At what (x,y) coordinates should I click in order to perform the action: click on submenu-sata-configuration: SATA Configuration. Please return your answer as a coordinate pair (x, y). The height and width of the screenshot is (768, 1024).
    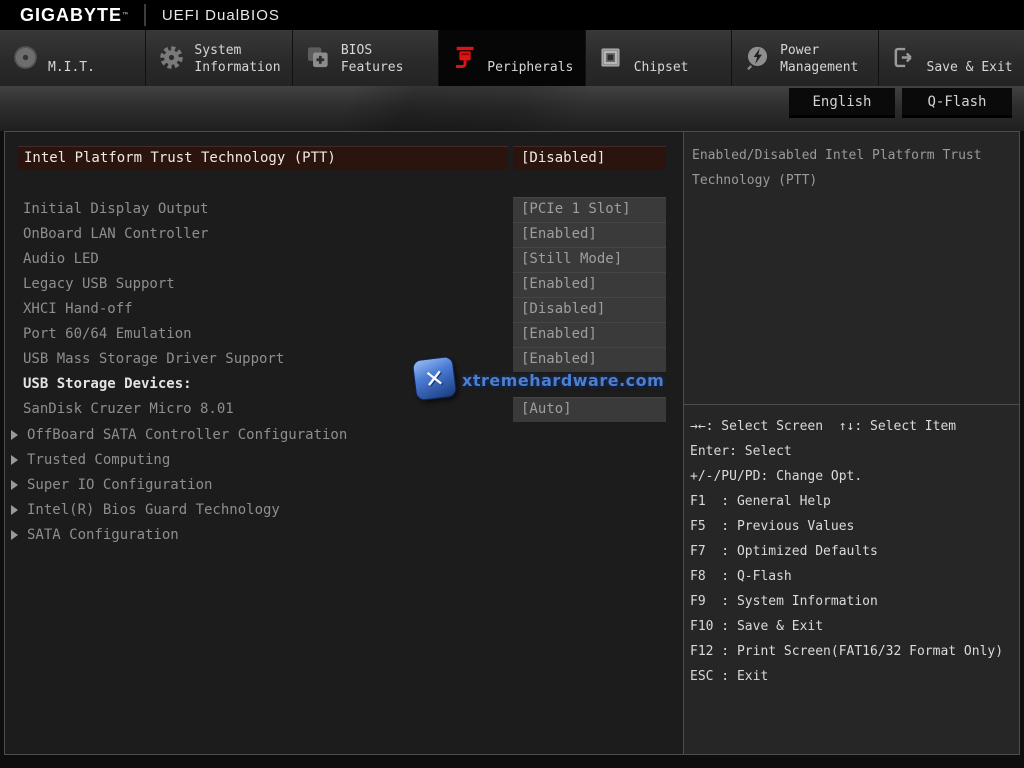
    Looking at the image, I should click on (344, 534).